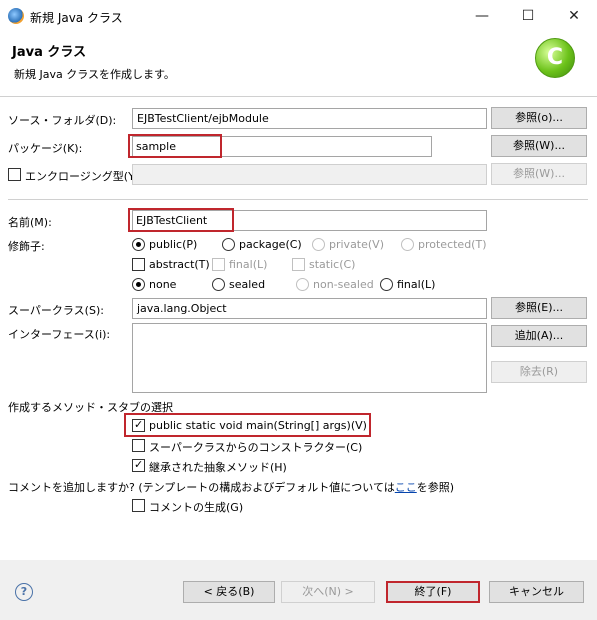 The image size is (597, 620). Describe the element at coordinates (482, 16) in the screenshot. I see `minimize-button: —` at that location.